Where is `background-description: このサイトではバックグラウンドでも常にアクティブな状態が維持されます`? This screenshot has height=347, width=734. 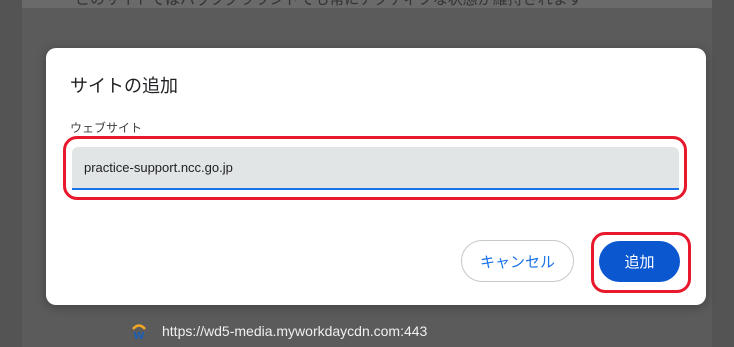
background-description: このサイトではバックグラウンドでも常にアクティブな状態が維持されます is located at coordinates (329, 4).